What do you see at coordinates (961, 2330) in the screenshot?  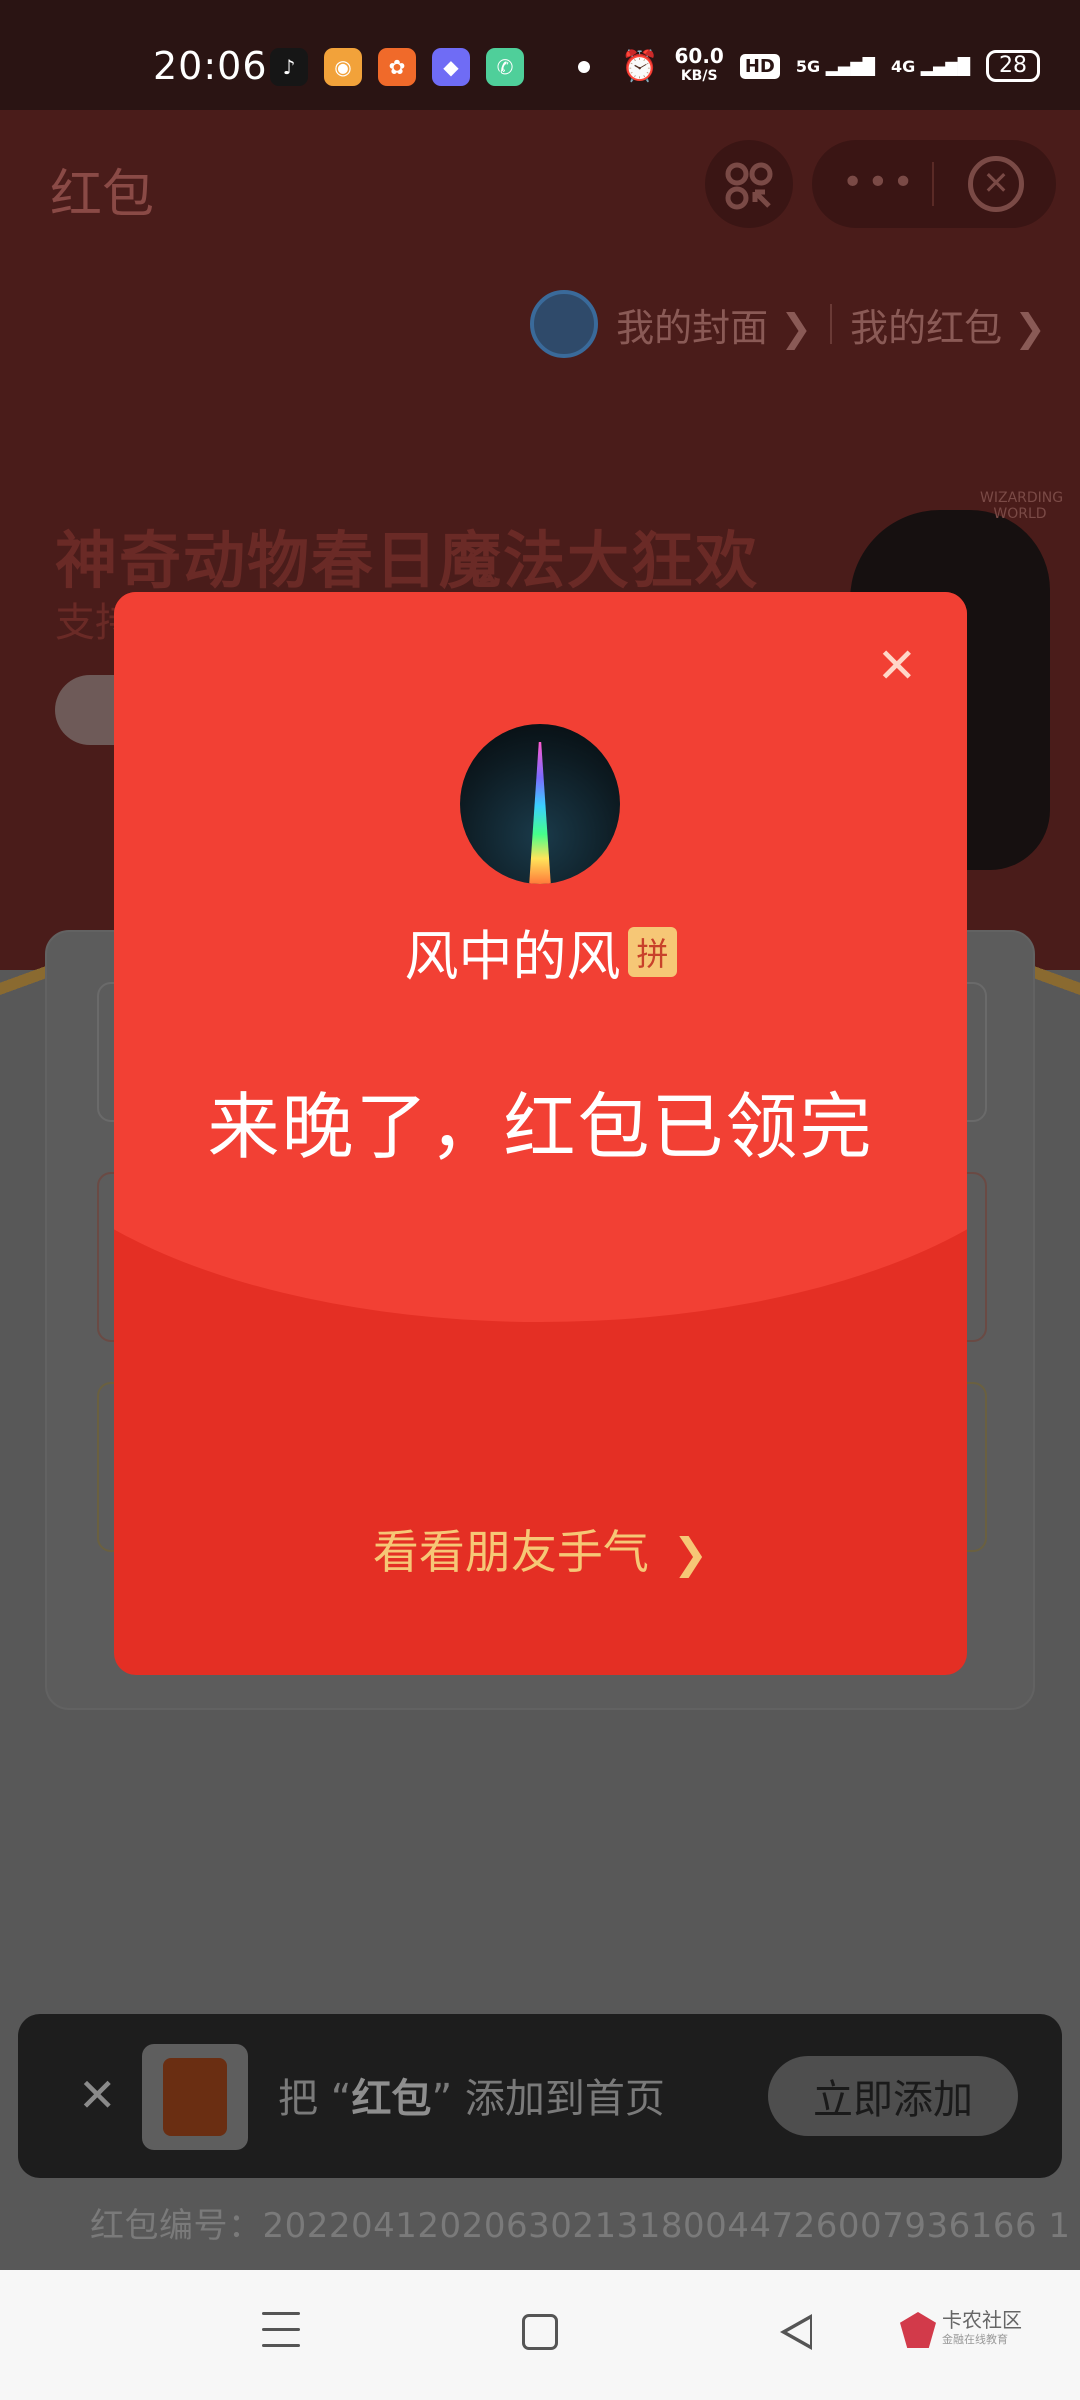 I see `watermark: 卡农社区 金融在线教育` at bounding box center [961, 2330].